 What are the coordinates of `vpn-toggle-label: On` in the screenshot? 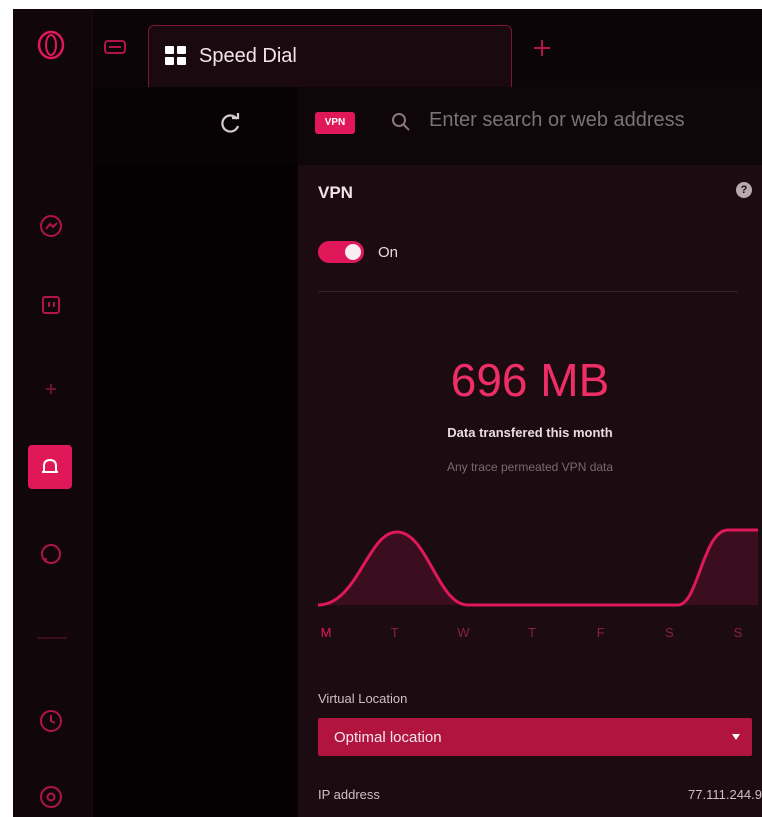 It's located at (388, 252).